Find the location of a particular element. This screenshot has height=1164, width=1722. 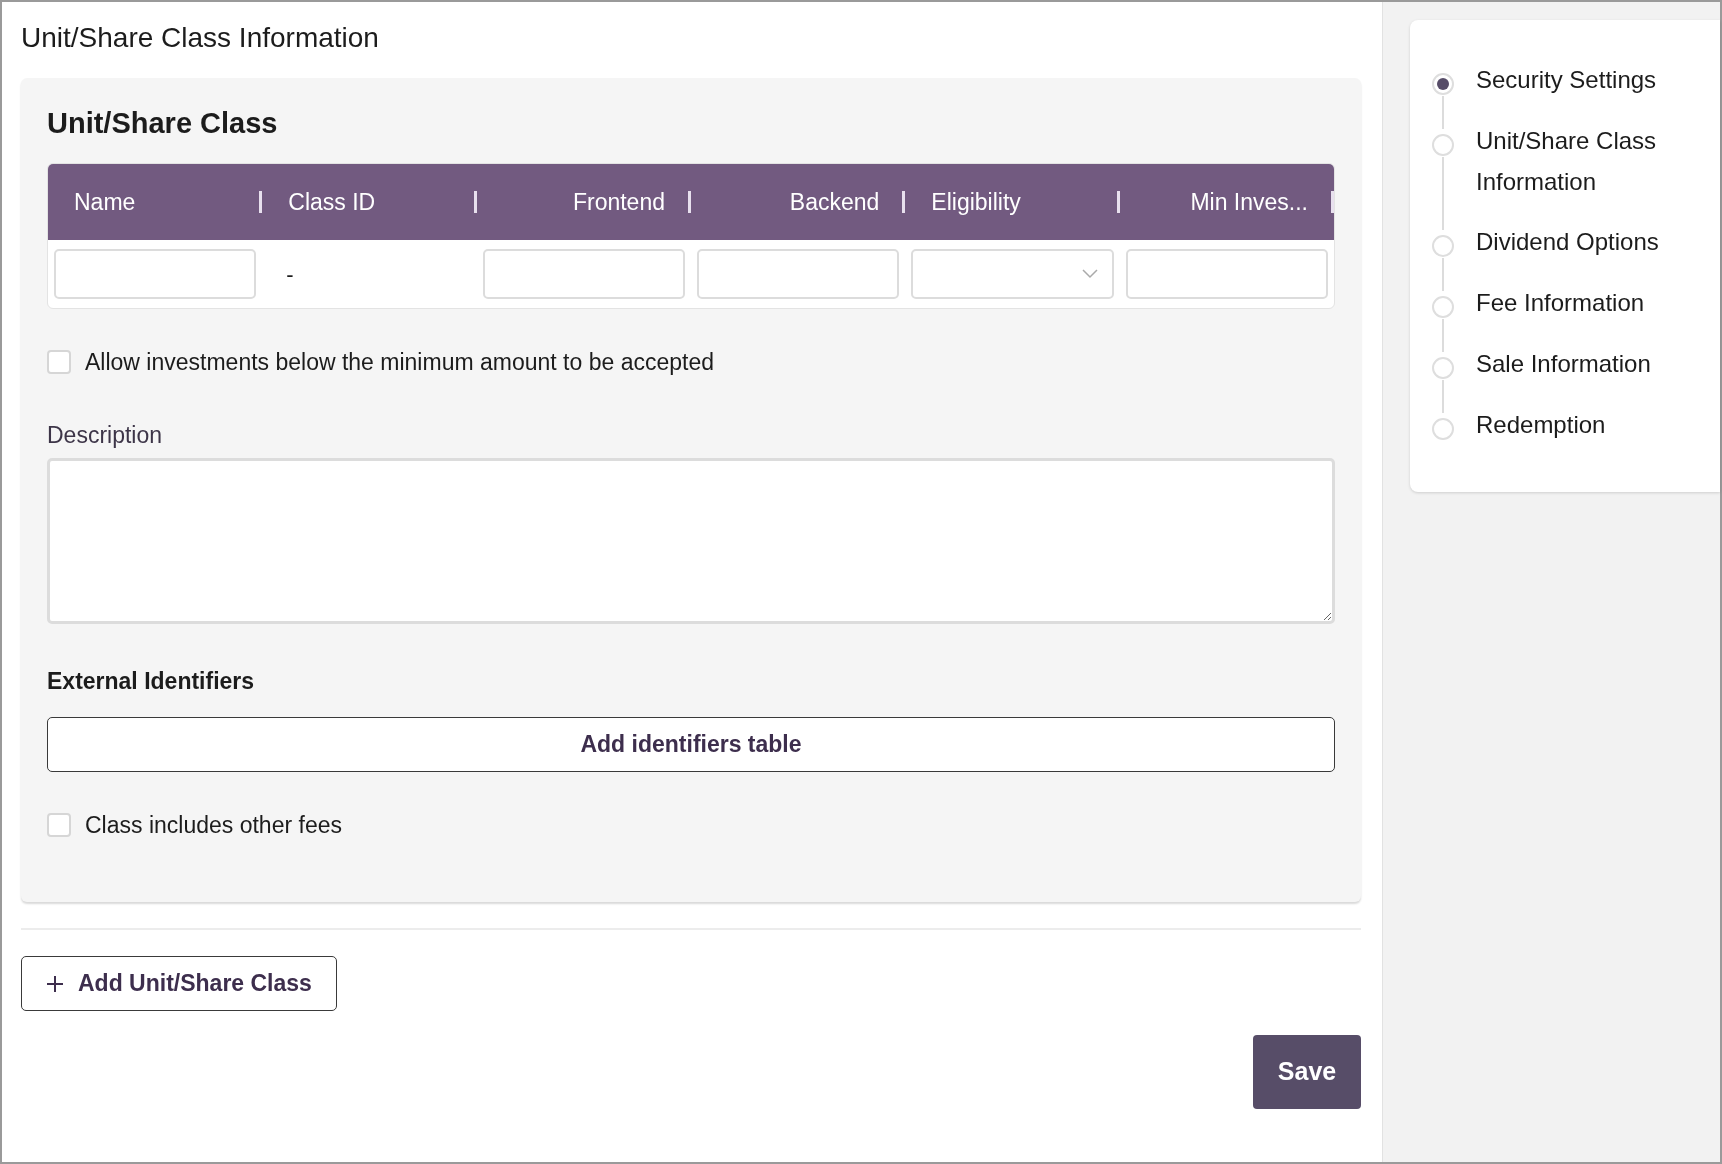

dropdown-field is located at coordinates (1012, 274).